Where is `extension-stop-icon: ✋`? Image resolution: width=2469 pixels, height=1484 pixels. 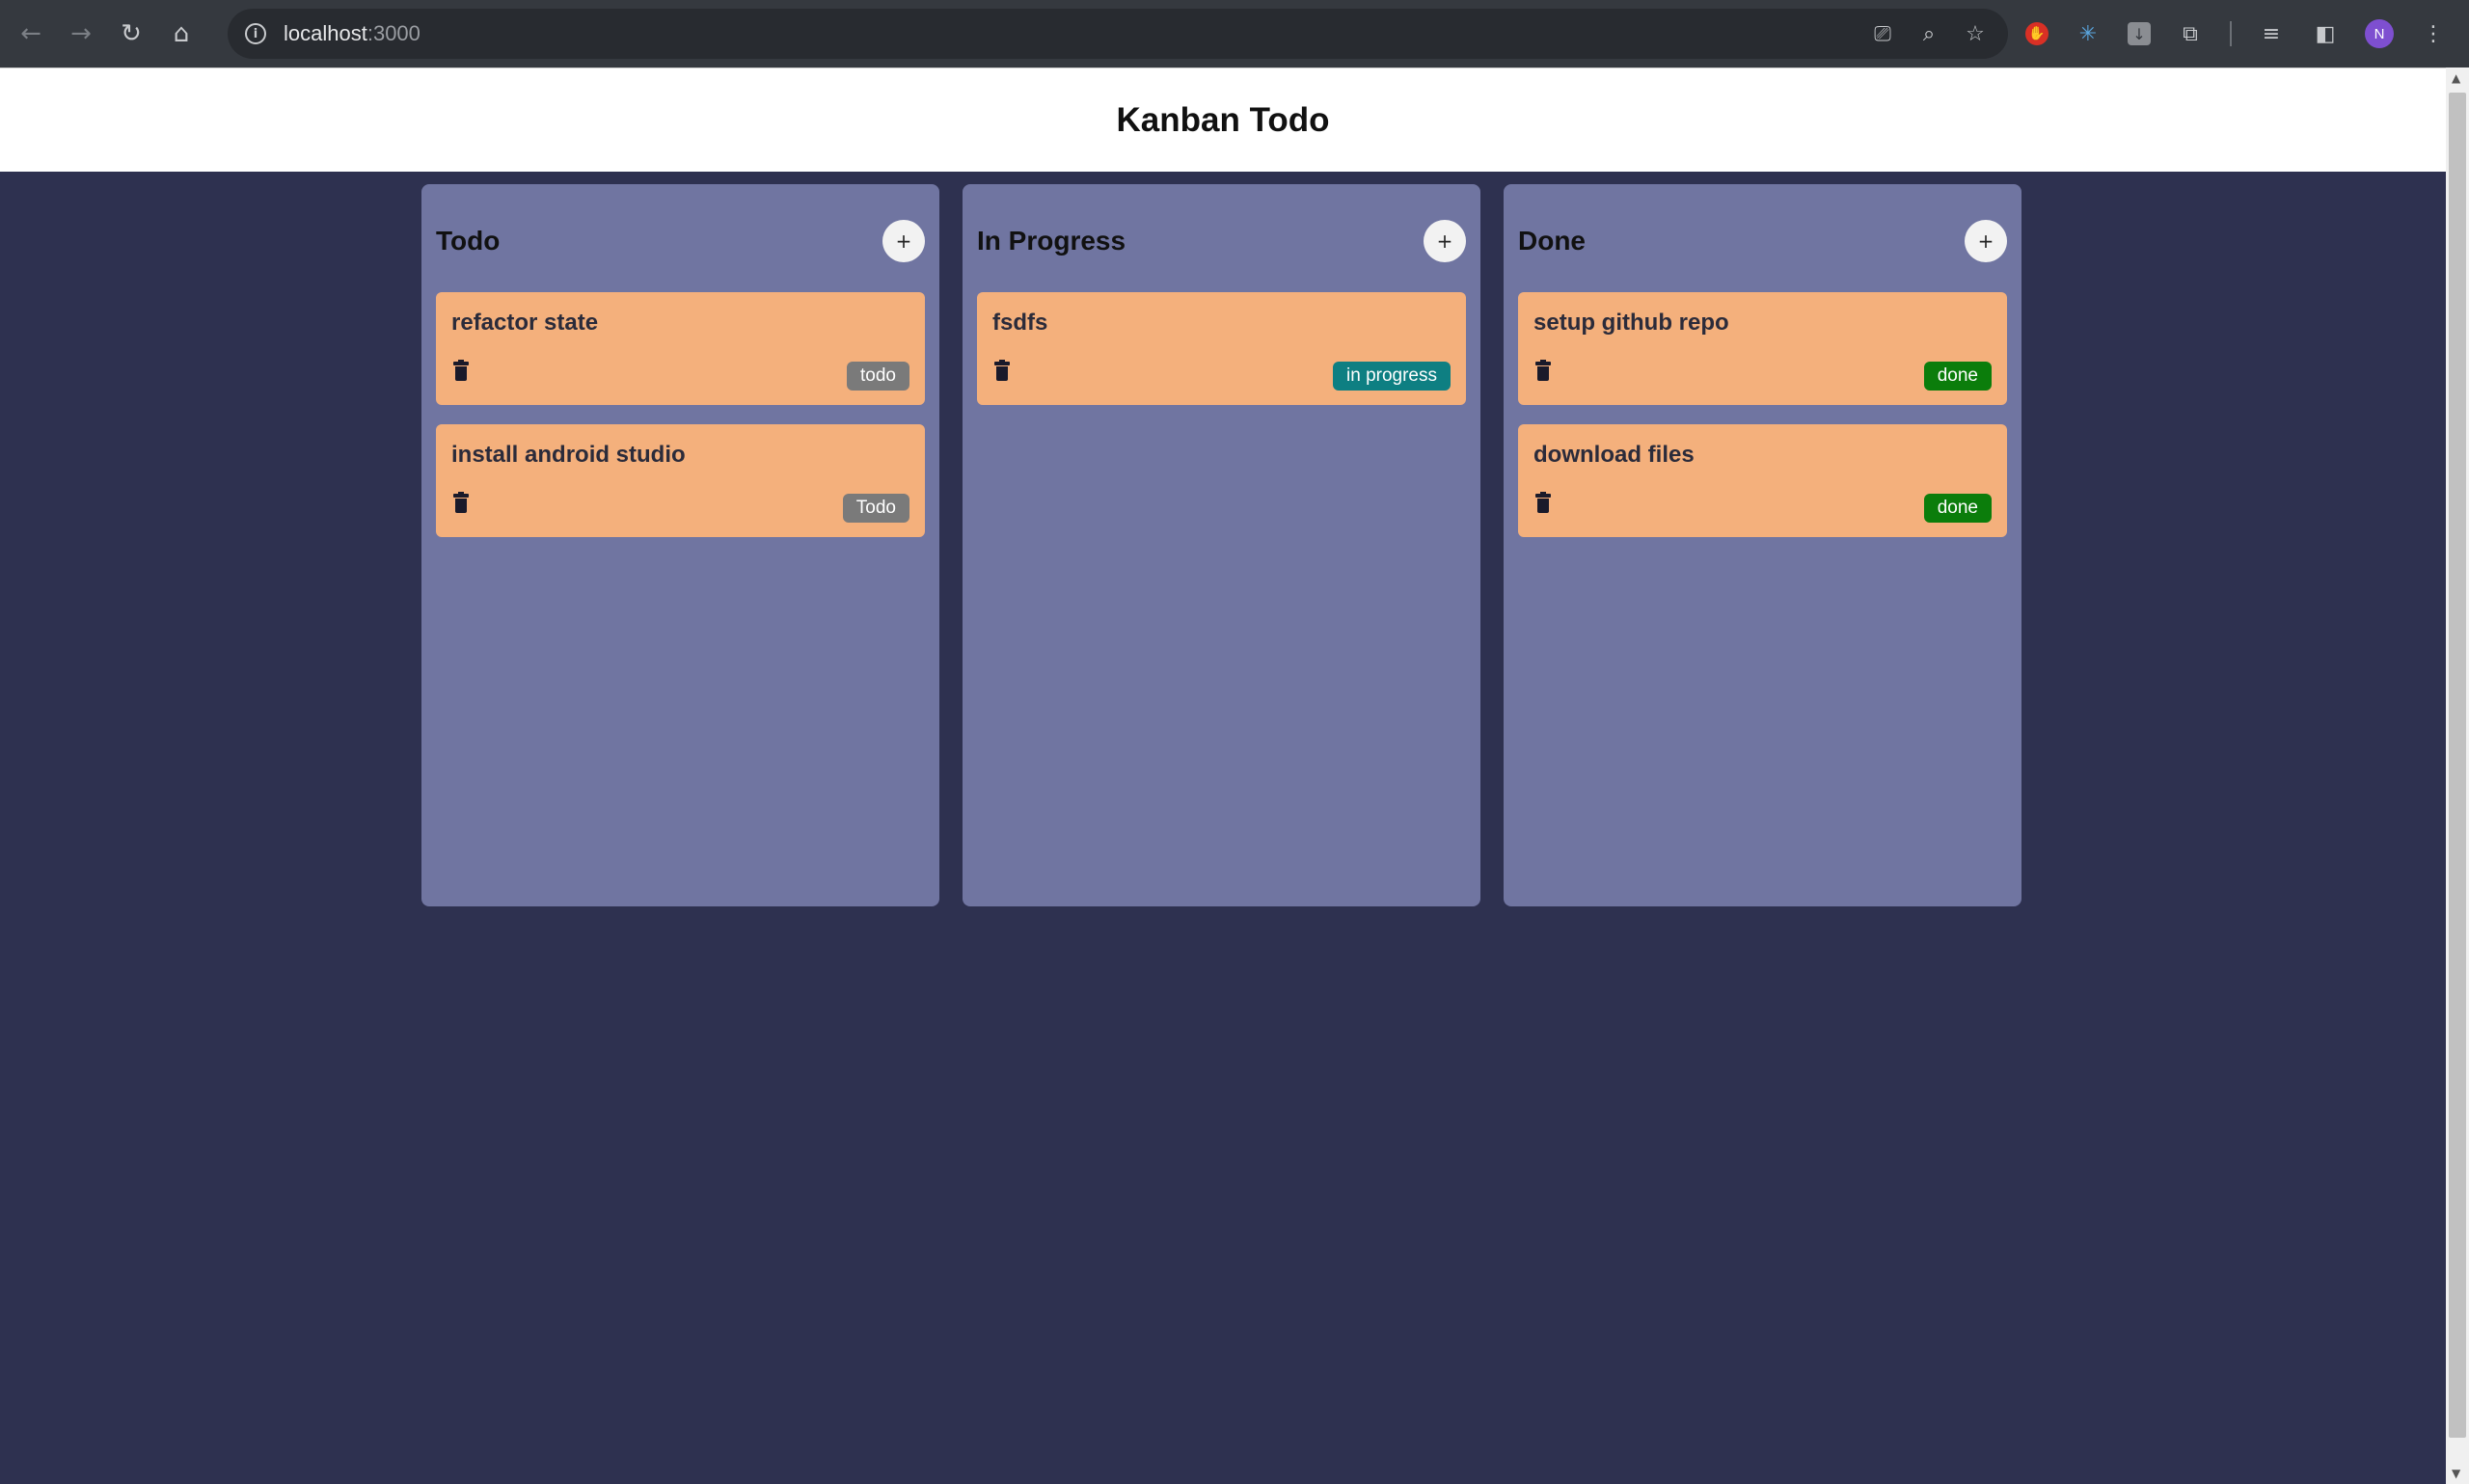
extension-stop-icon: ✋ is located at coordinates (2037, 33).